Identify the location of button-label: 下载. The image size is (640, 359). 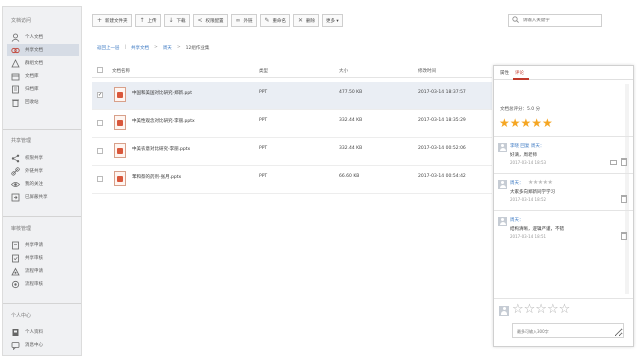
(181, 21).